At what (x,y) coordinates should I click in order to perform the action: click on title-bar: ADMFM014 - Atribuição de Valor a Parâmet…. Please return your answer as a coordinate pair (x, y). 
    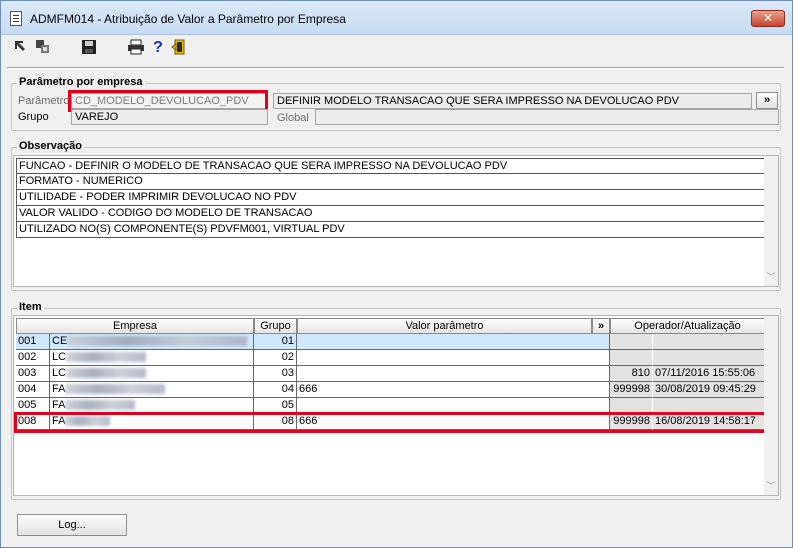
    Looking at the image, I should click on (396, 18).